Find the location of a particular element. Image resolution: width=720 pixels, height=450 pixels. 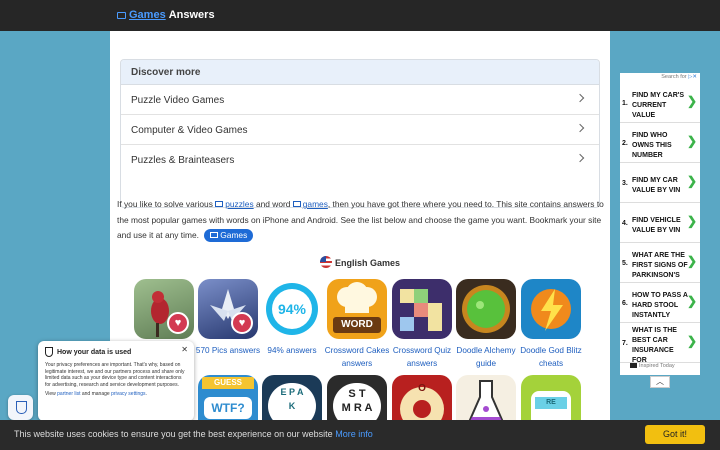

top-bar: Games Answers is located at coordinates (360, 15).